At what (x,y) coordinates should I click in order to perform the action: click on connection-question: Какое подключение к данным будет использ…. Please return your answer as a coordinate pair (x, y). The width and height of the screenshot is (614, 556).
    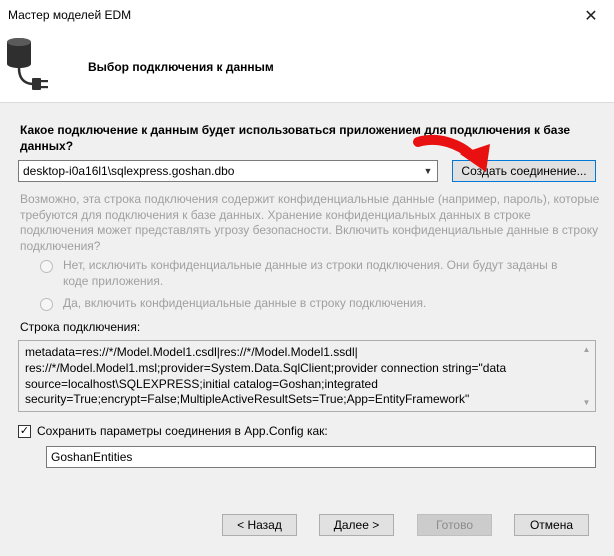
    Looking at the image, I should click on (295, 138).